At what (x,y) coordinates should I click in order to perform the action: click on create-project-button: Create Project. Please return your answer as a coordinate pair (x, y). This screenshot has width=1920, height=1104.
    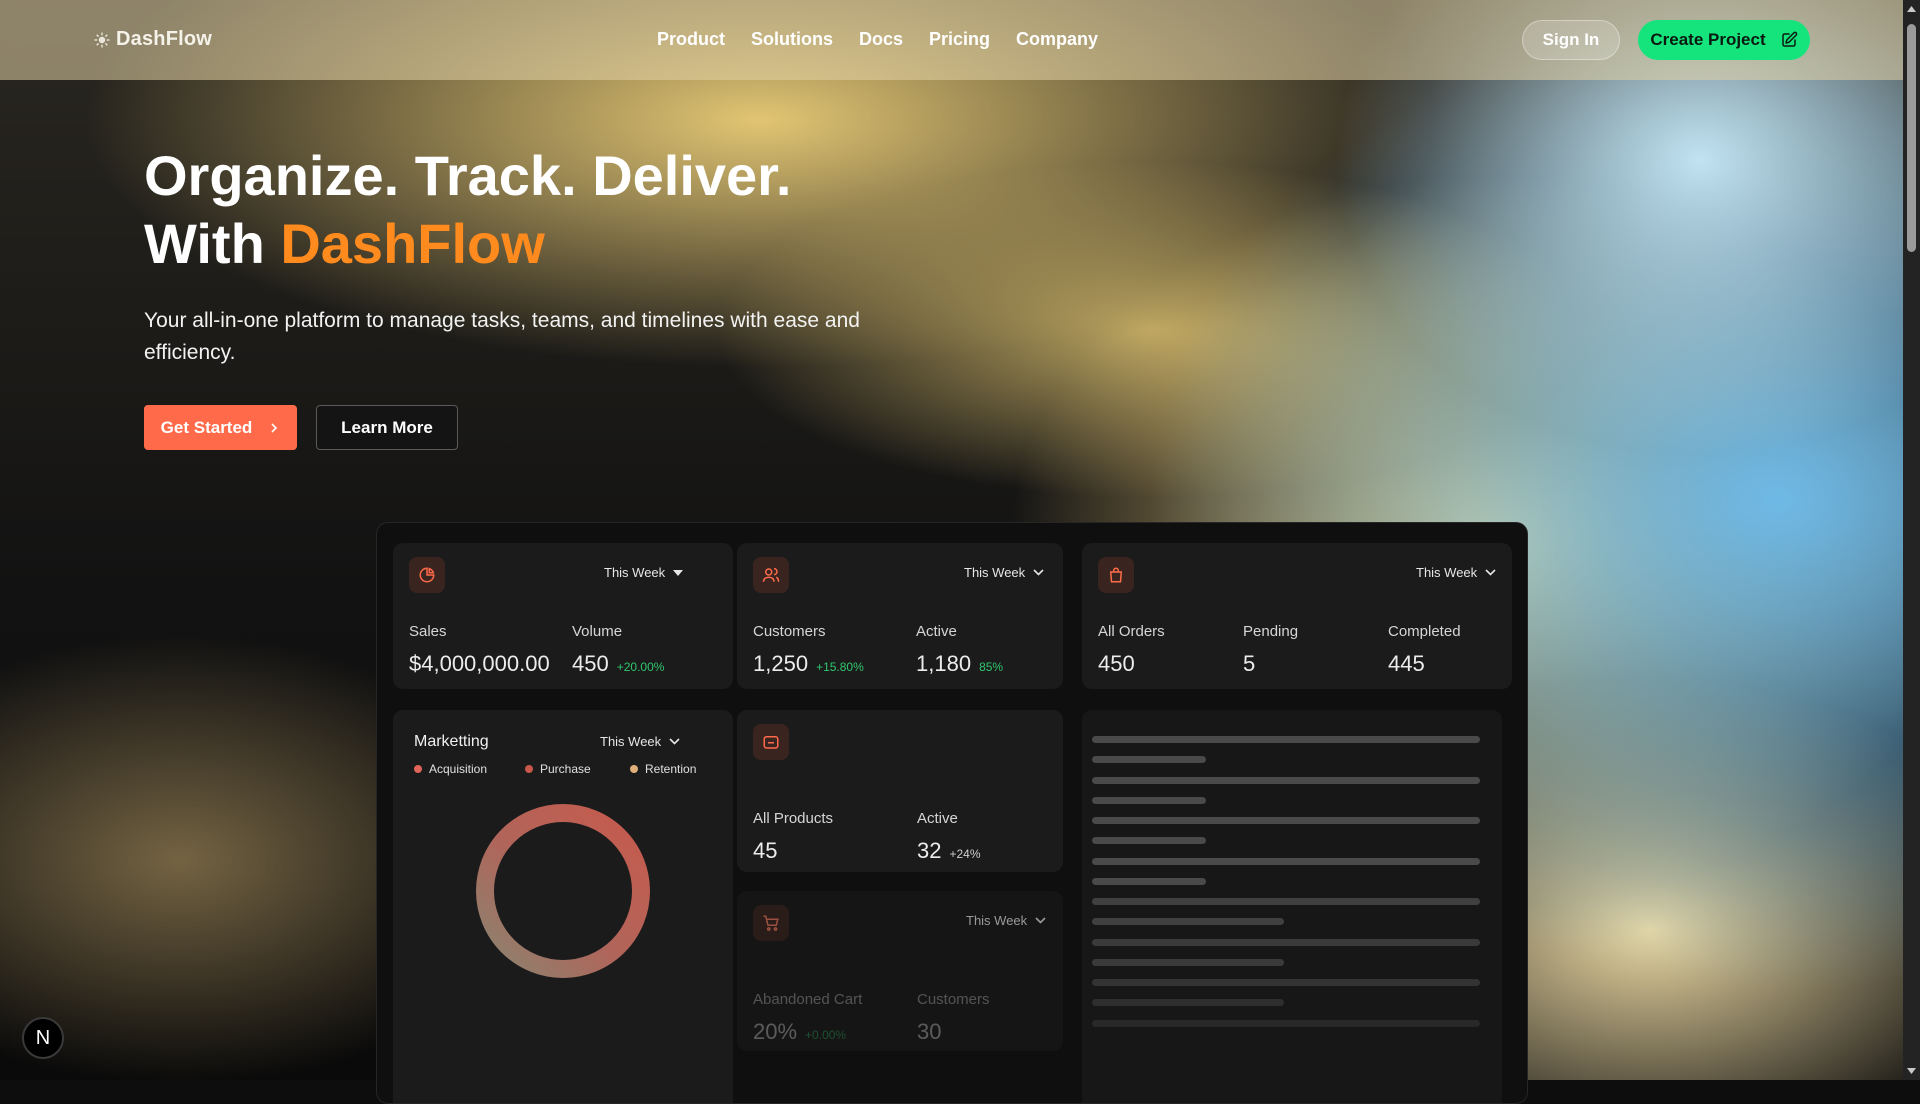
    Looking at the image, I should click on (1724, 40).